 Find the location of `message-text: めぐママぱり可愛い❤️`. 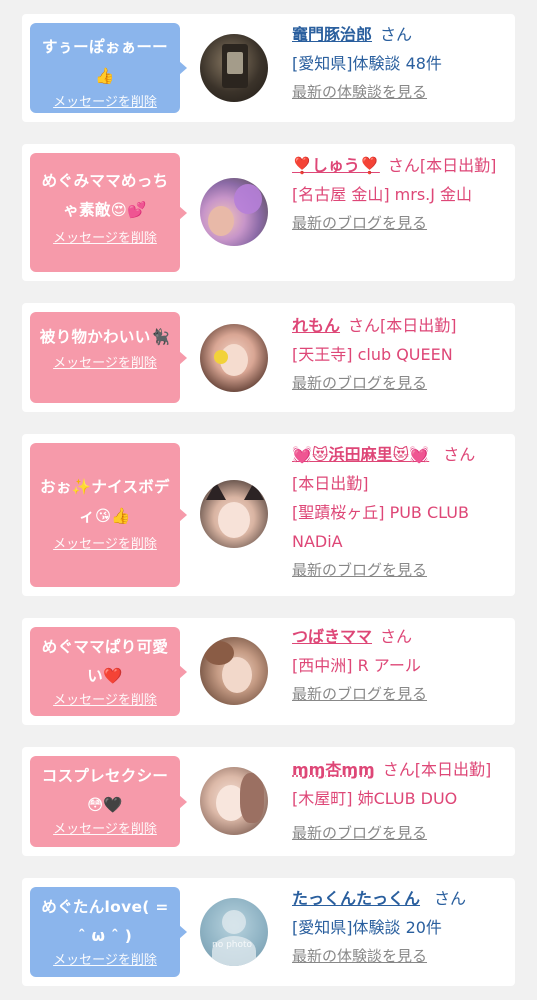

message-text: めぐママぱり可愛い❤️ is located at coordinates (105, 661).